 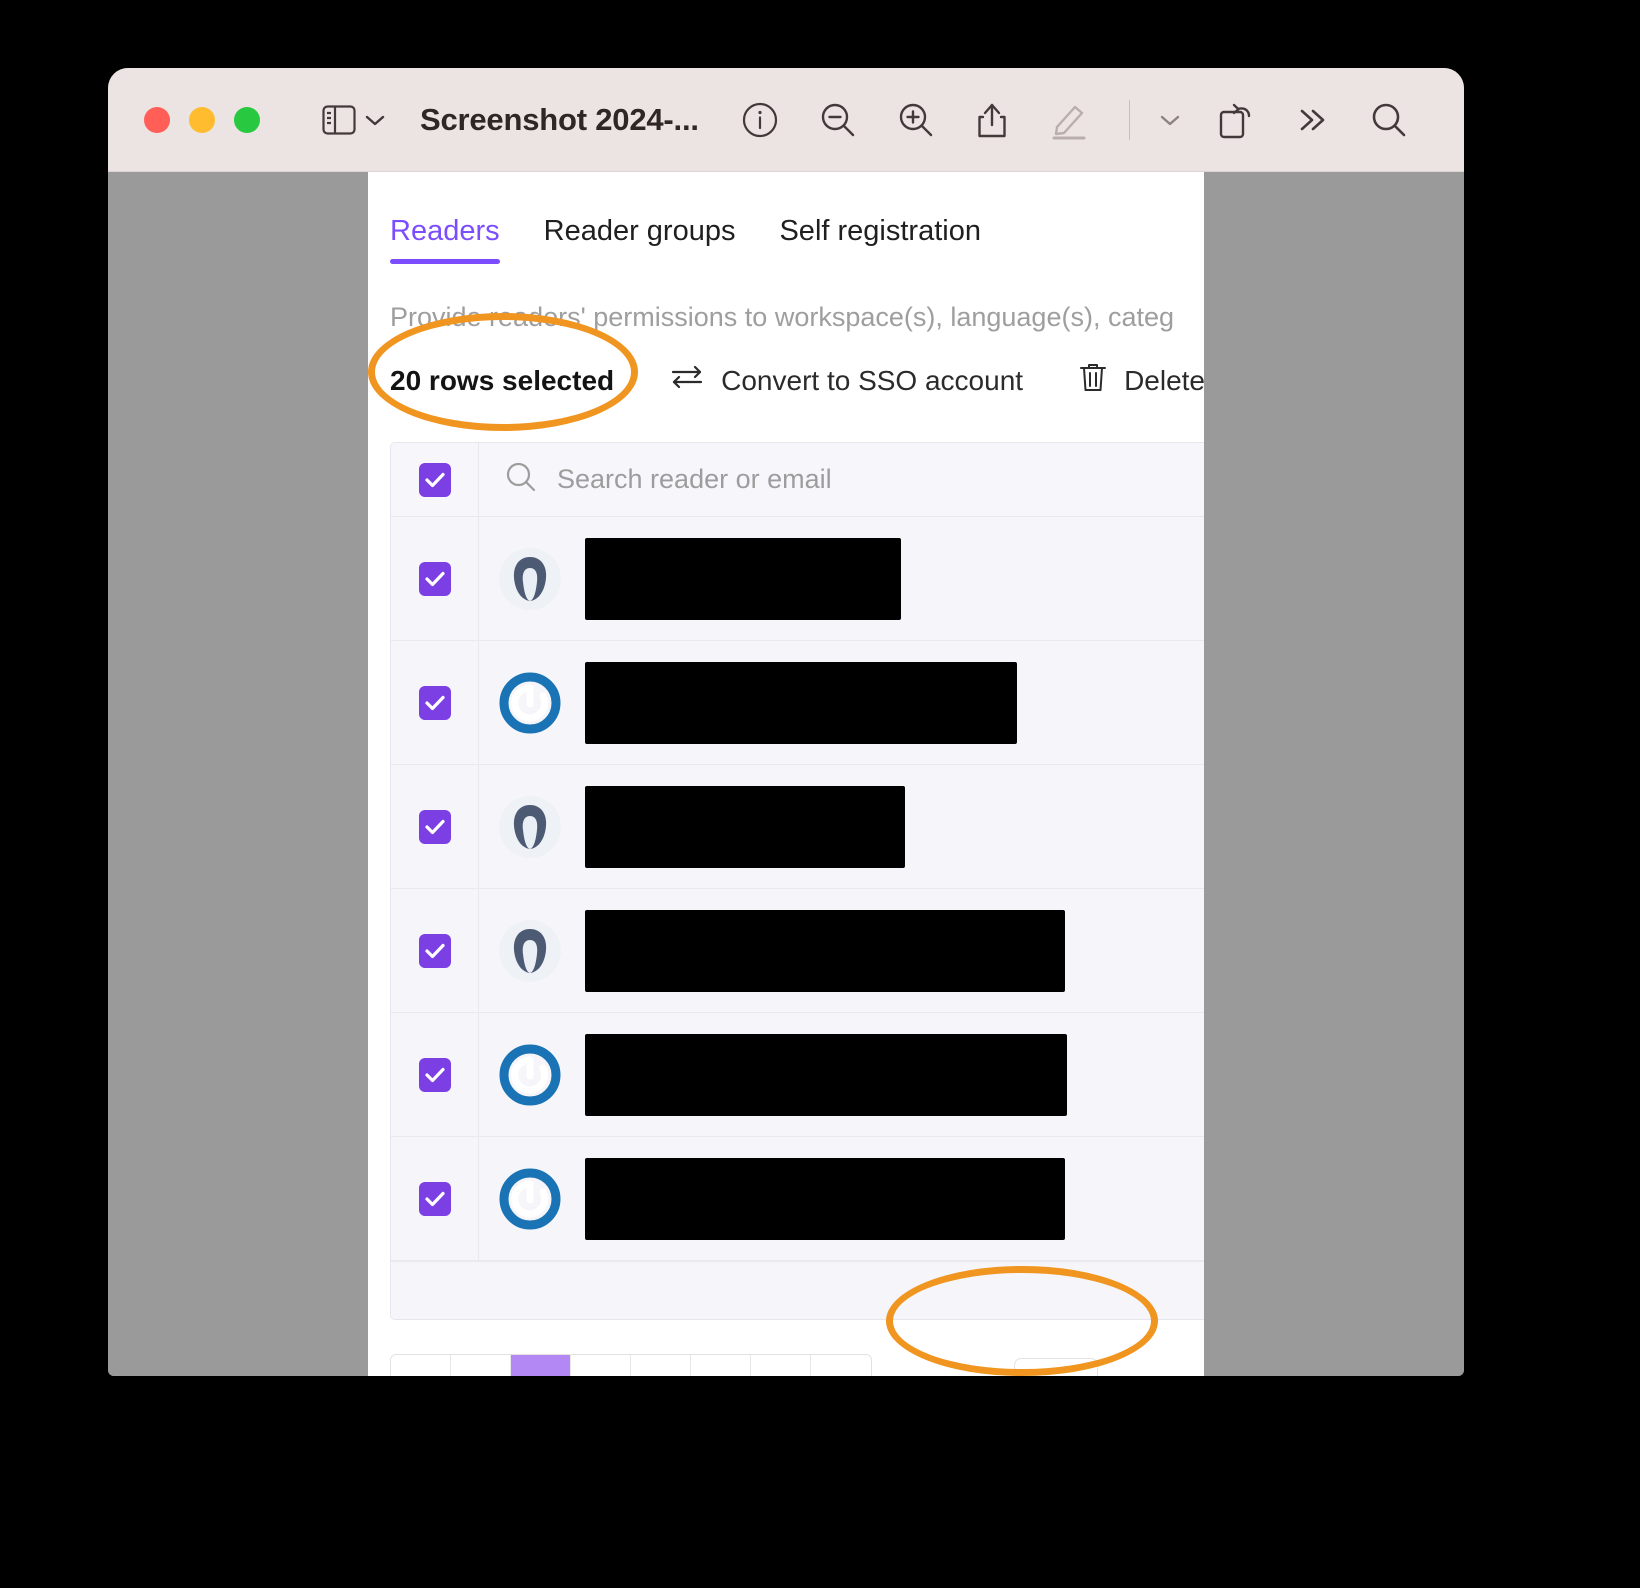 What do you see at coordinates (880, 239) in the screenshot?
I see `tab-self-registration: Self registration` at bounding box center [880, 239].